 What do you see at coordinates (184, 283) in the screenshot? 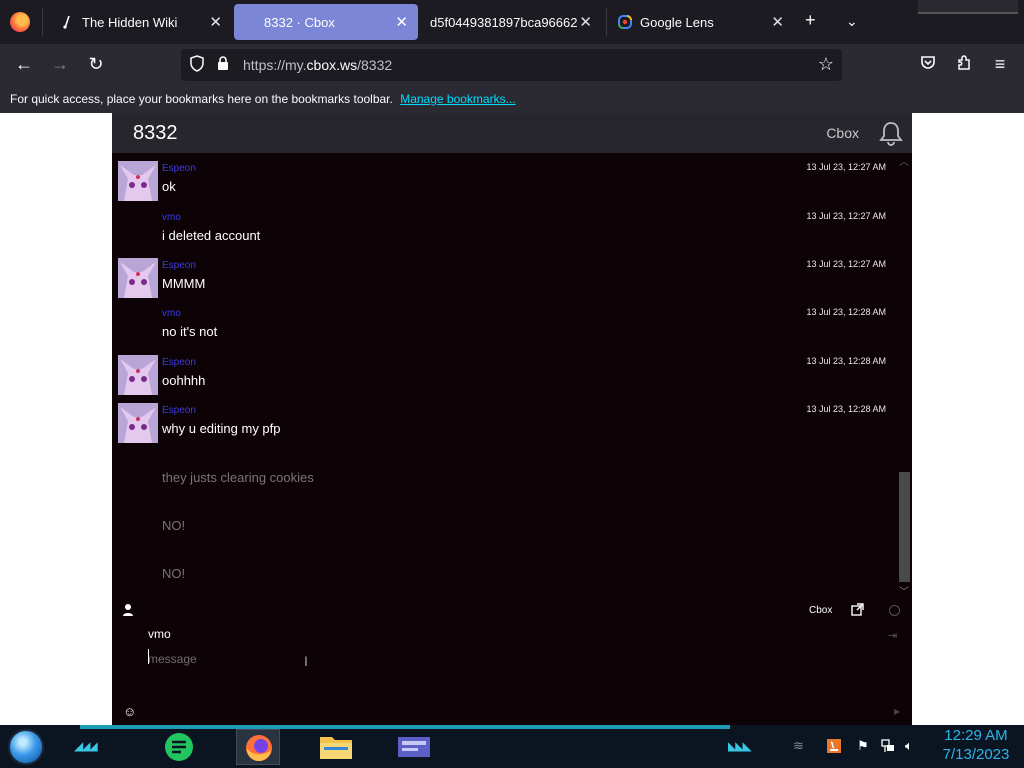
I see `message-text: MMMM` at bounding box center [184, 283].